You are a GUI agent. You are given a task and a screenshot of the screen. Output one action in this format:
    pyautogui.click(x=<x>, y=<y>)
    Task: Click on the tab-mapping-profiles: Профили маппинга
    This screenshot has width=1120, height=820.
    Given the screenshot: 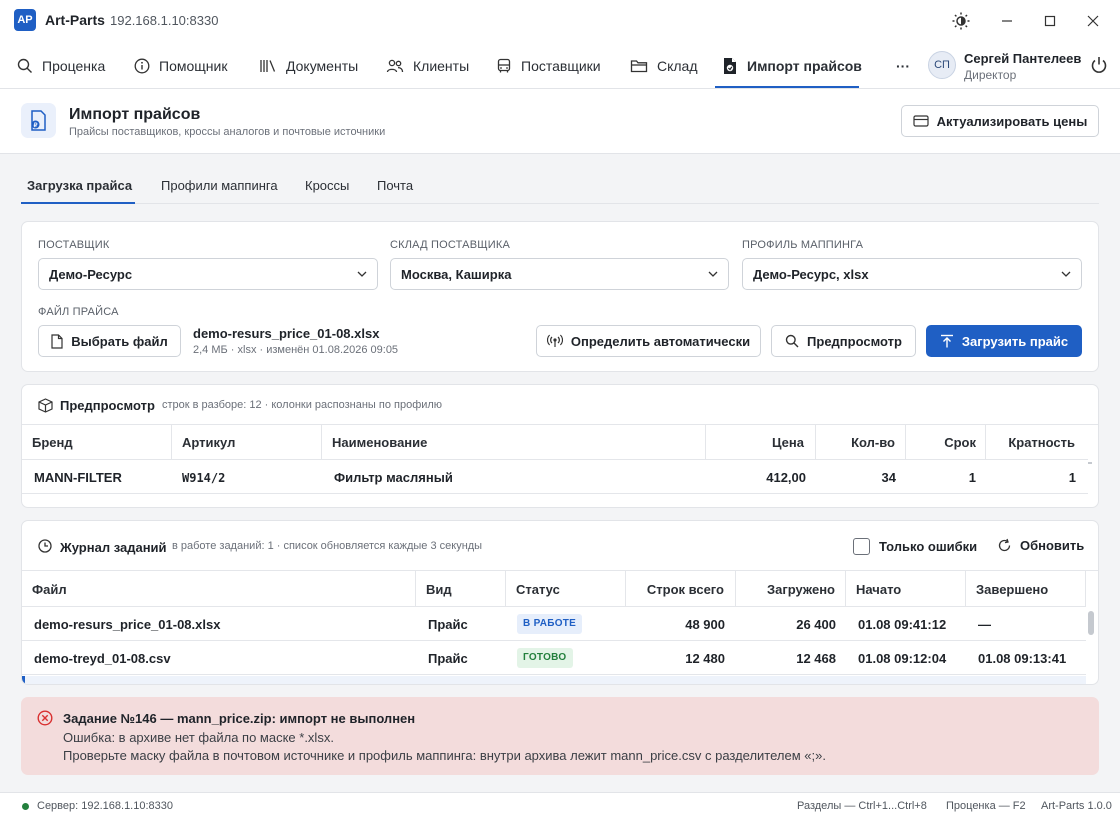 What is the action you would take?
    pyautogui.click(x=219, y=185)
    